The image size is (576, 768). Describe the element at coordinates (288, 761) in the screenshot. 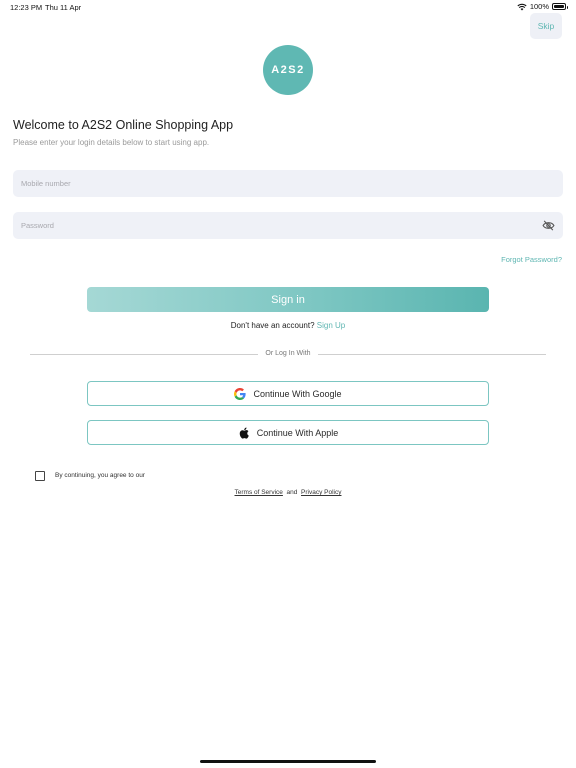

I see `home-indicator` at that location.